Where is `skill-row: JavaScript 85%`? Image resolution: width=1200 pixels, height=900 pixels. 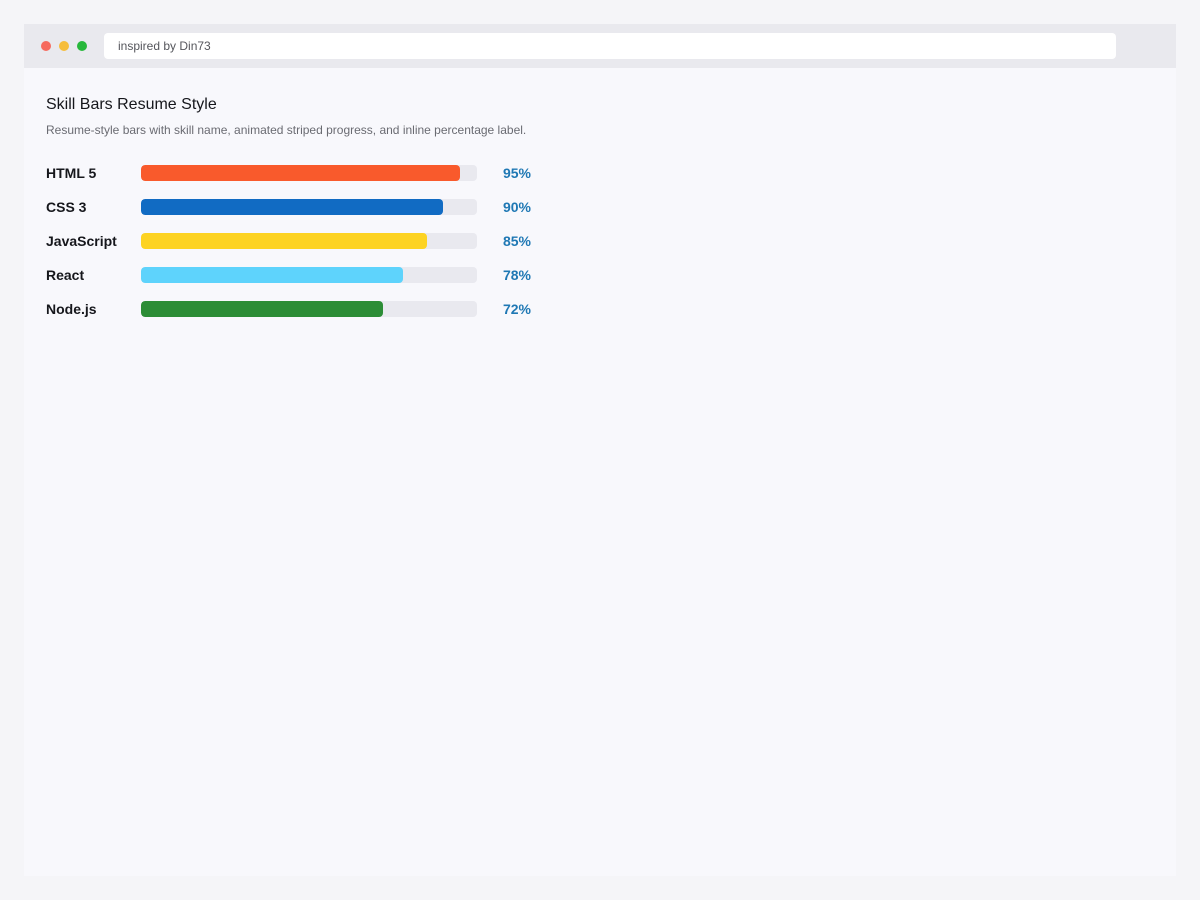 skill-row: JavaScript 85% is located at coordinates (600, 241).